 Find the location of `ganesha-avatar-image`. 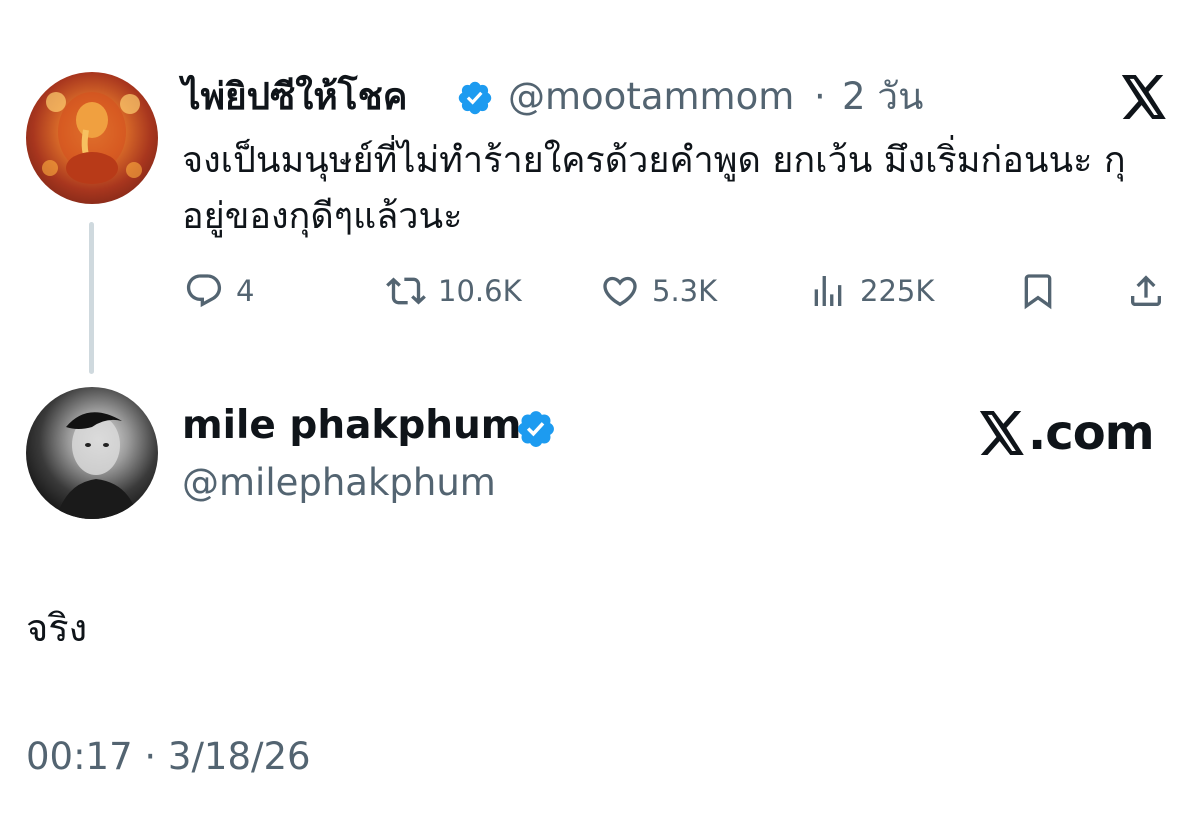

ganesha-avatar-image is located at coordinates (92, 138).